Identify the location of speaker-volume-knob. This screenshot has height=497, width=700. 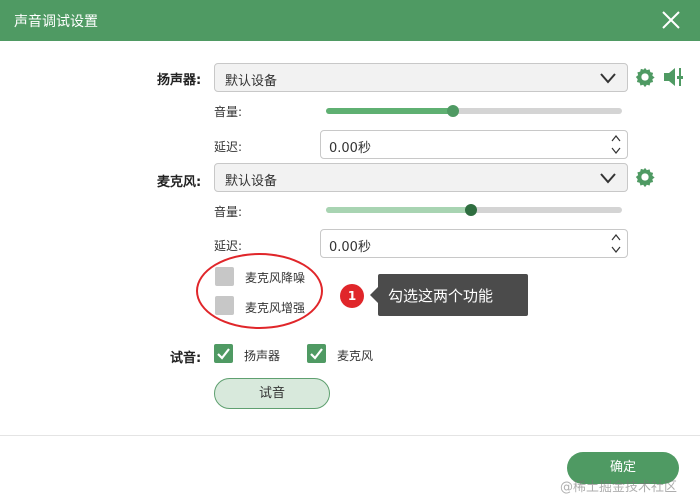
(453, 111).